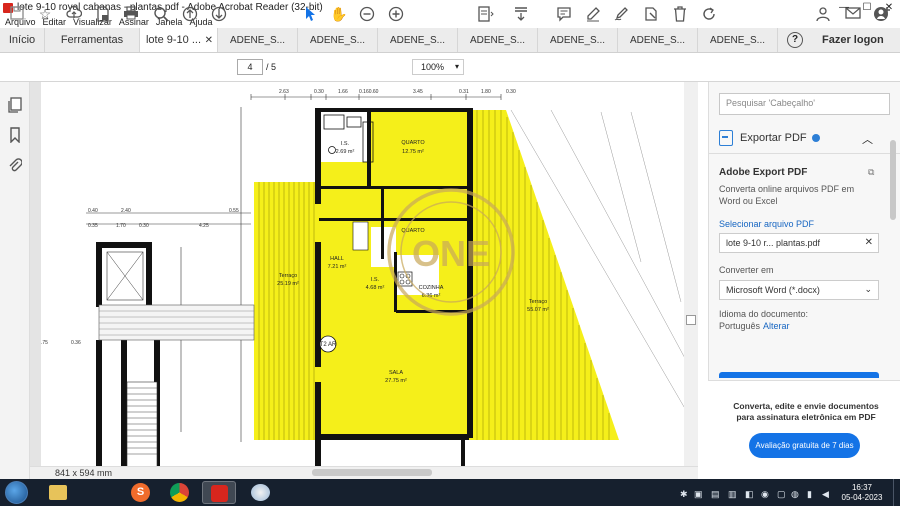 This screenshot has width=900, height=506. I want to click on tray-app-icon: ▤, so click(715, 494).